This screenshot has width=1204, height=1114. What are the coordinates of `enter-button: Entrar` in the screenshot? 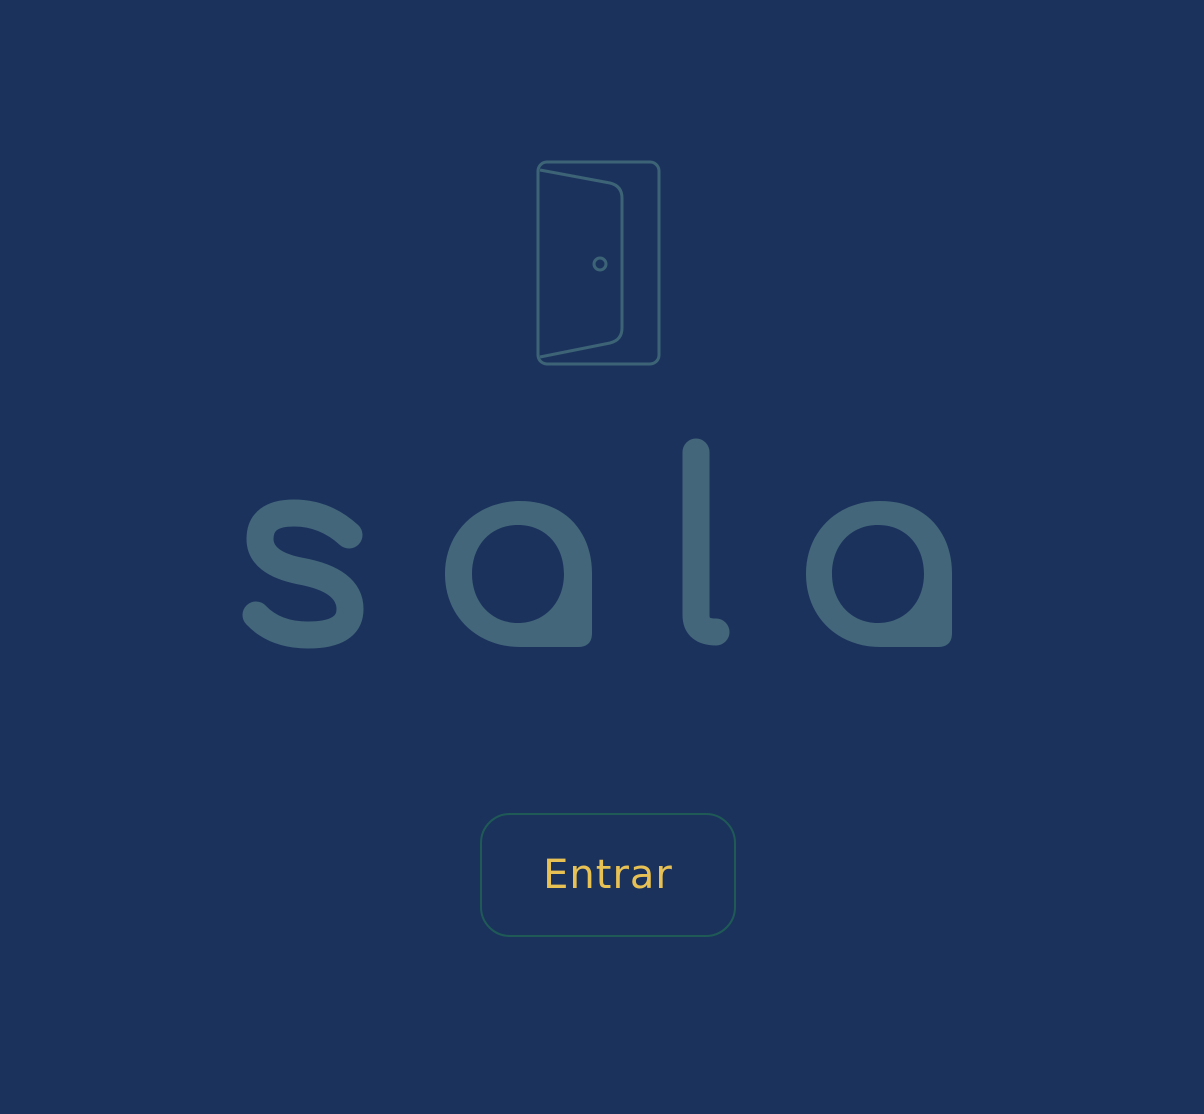 It's located at (608, 875).